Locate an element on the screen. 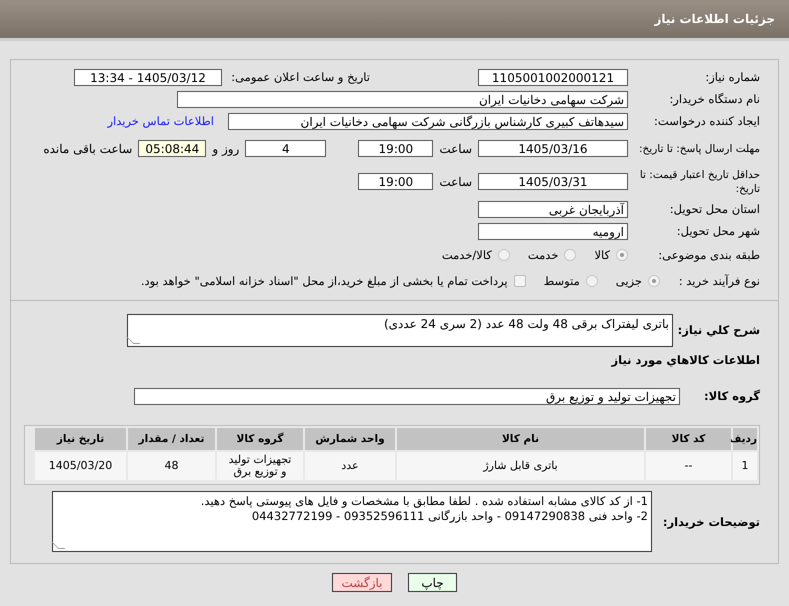 The height and width of the screenshot is (606, 789). column-header: تاریخ نیاز is located at coordinates (80, 439).